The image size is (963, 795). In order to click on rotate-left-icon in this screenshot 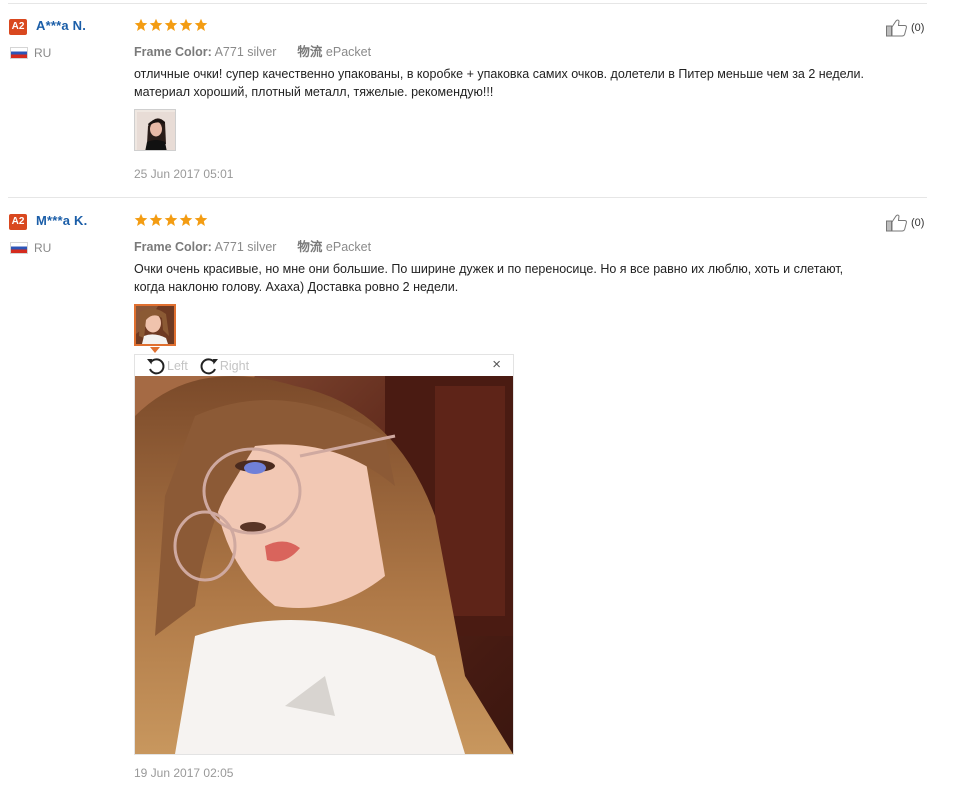, I will do `click(156, 365)`.